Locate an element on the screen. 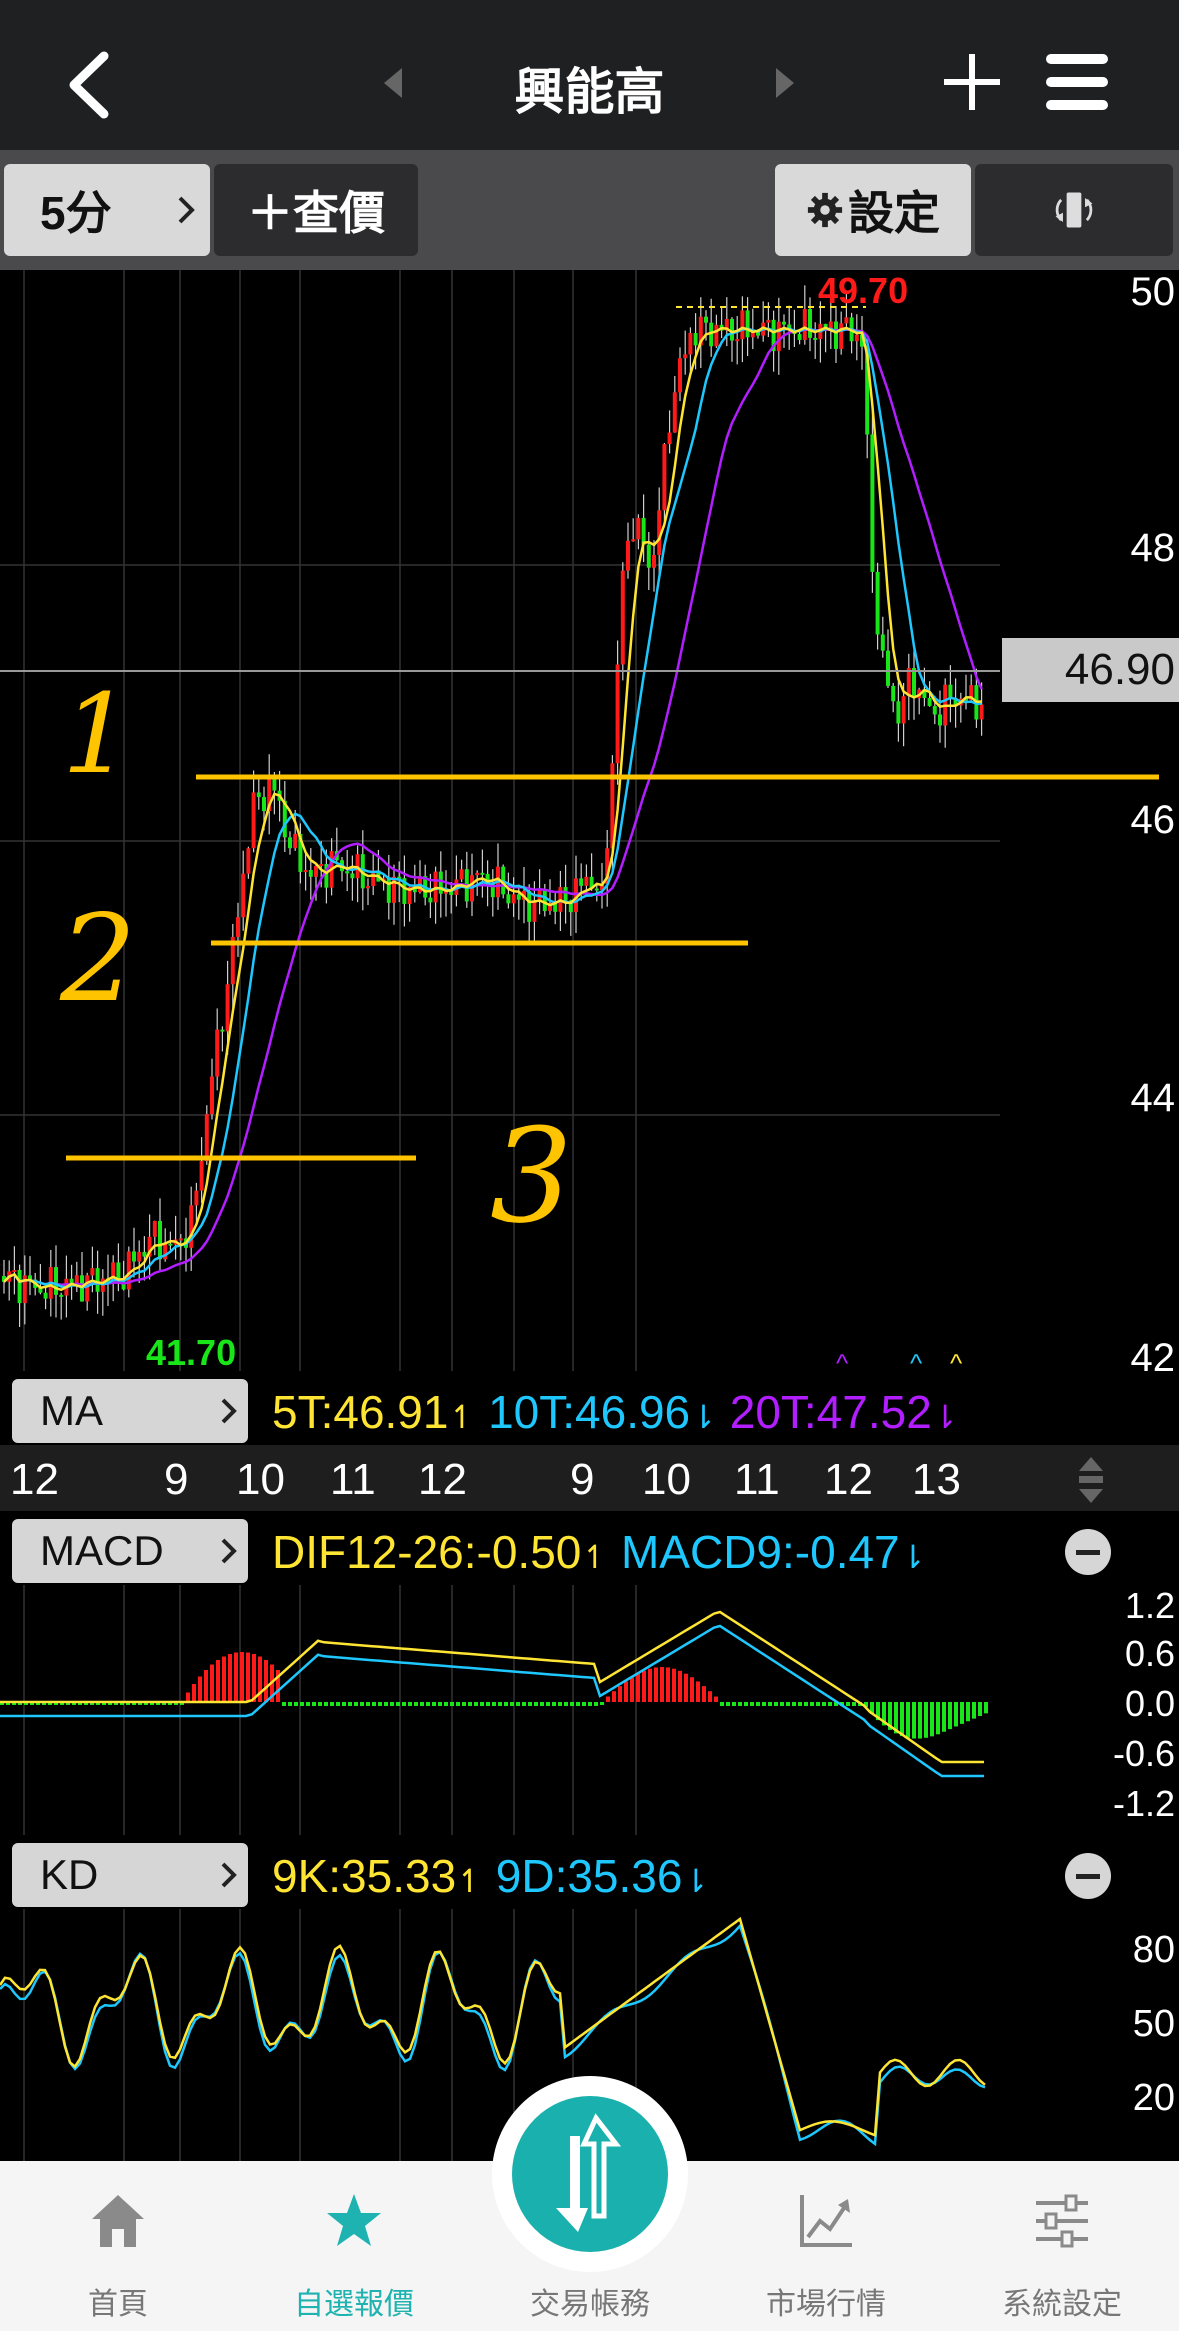 Image resolution: width=1179 pixels, height=2331 pixels. macd-axis-label: 0.0 is located at coordinates (1149, 1703).